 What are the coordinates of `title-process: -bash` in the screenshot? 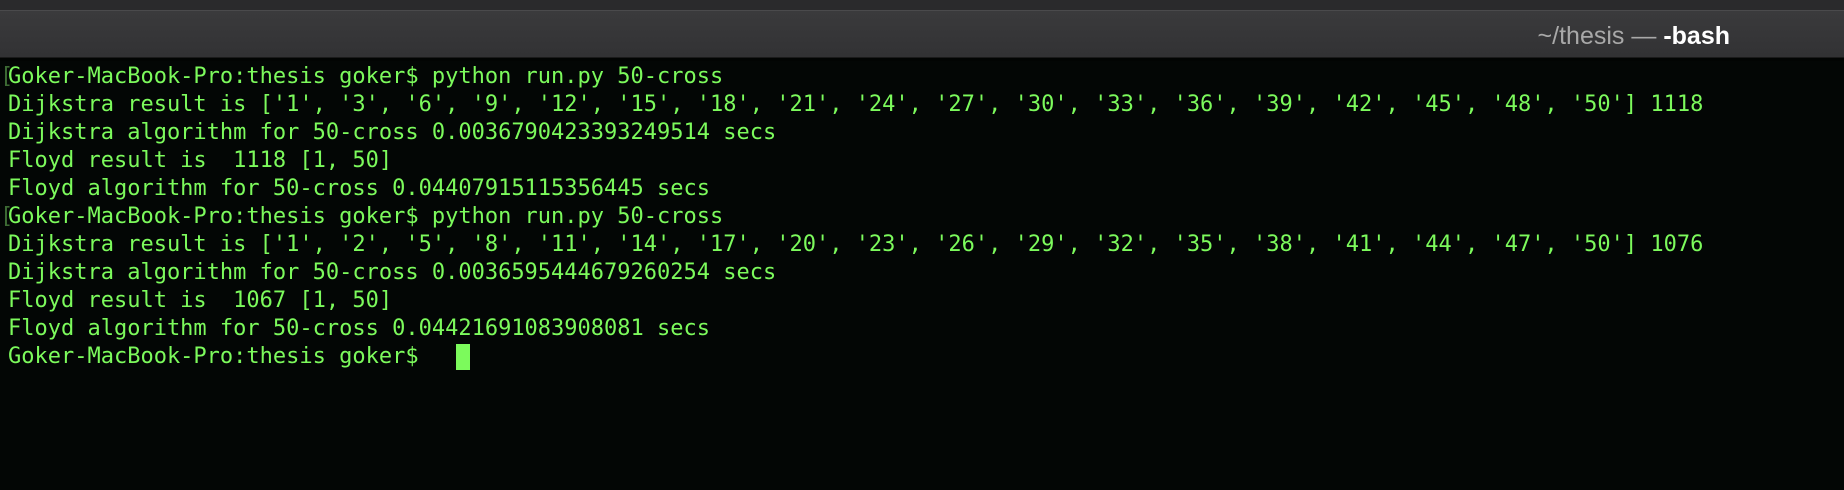 It's located at (1696, 36).